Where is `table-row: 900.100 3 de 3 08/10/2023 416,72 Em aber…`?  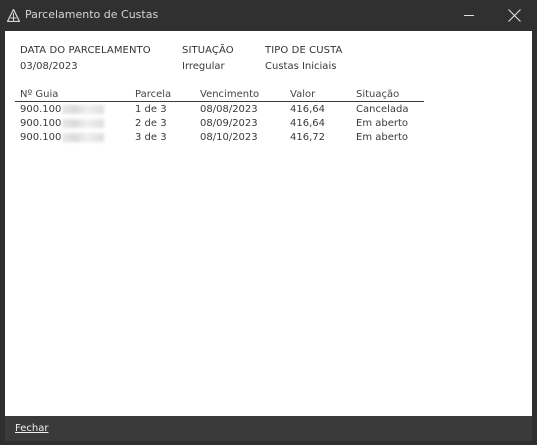 table-row: 900.100 3 de 3 08/10/2023 416,72 Em aber… is located at coordinates (268, 139).